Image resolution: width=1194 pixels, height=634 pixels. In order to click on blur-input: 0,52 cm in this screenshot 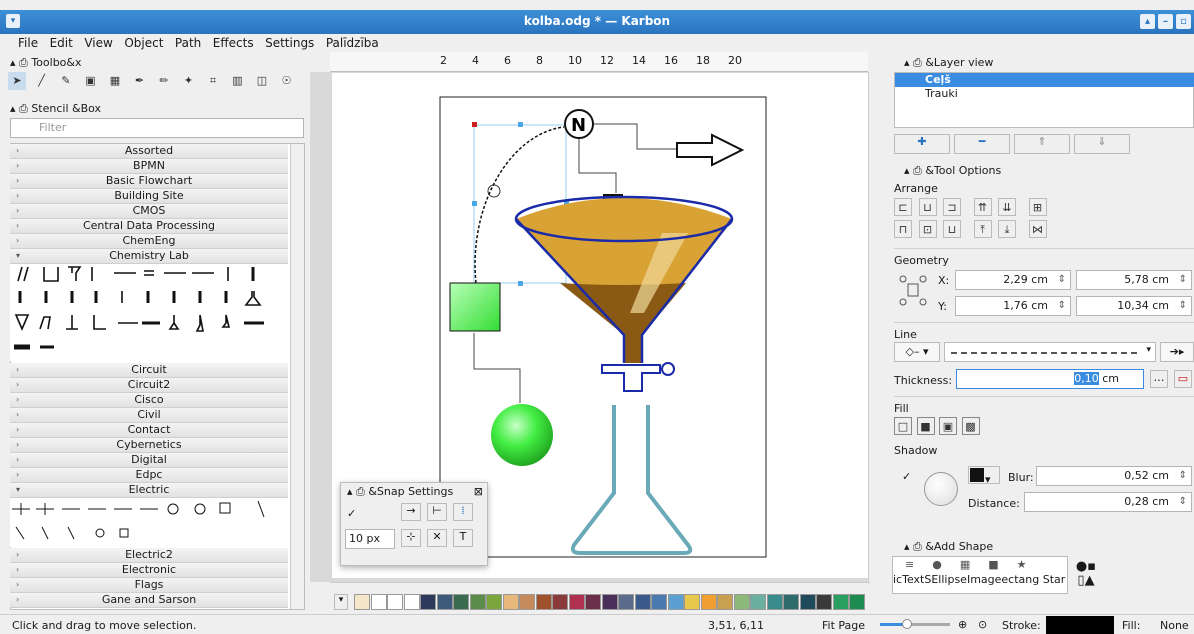, I will do `click(1114, 476)`.